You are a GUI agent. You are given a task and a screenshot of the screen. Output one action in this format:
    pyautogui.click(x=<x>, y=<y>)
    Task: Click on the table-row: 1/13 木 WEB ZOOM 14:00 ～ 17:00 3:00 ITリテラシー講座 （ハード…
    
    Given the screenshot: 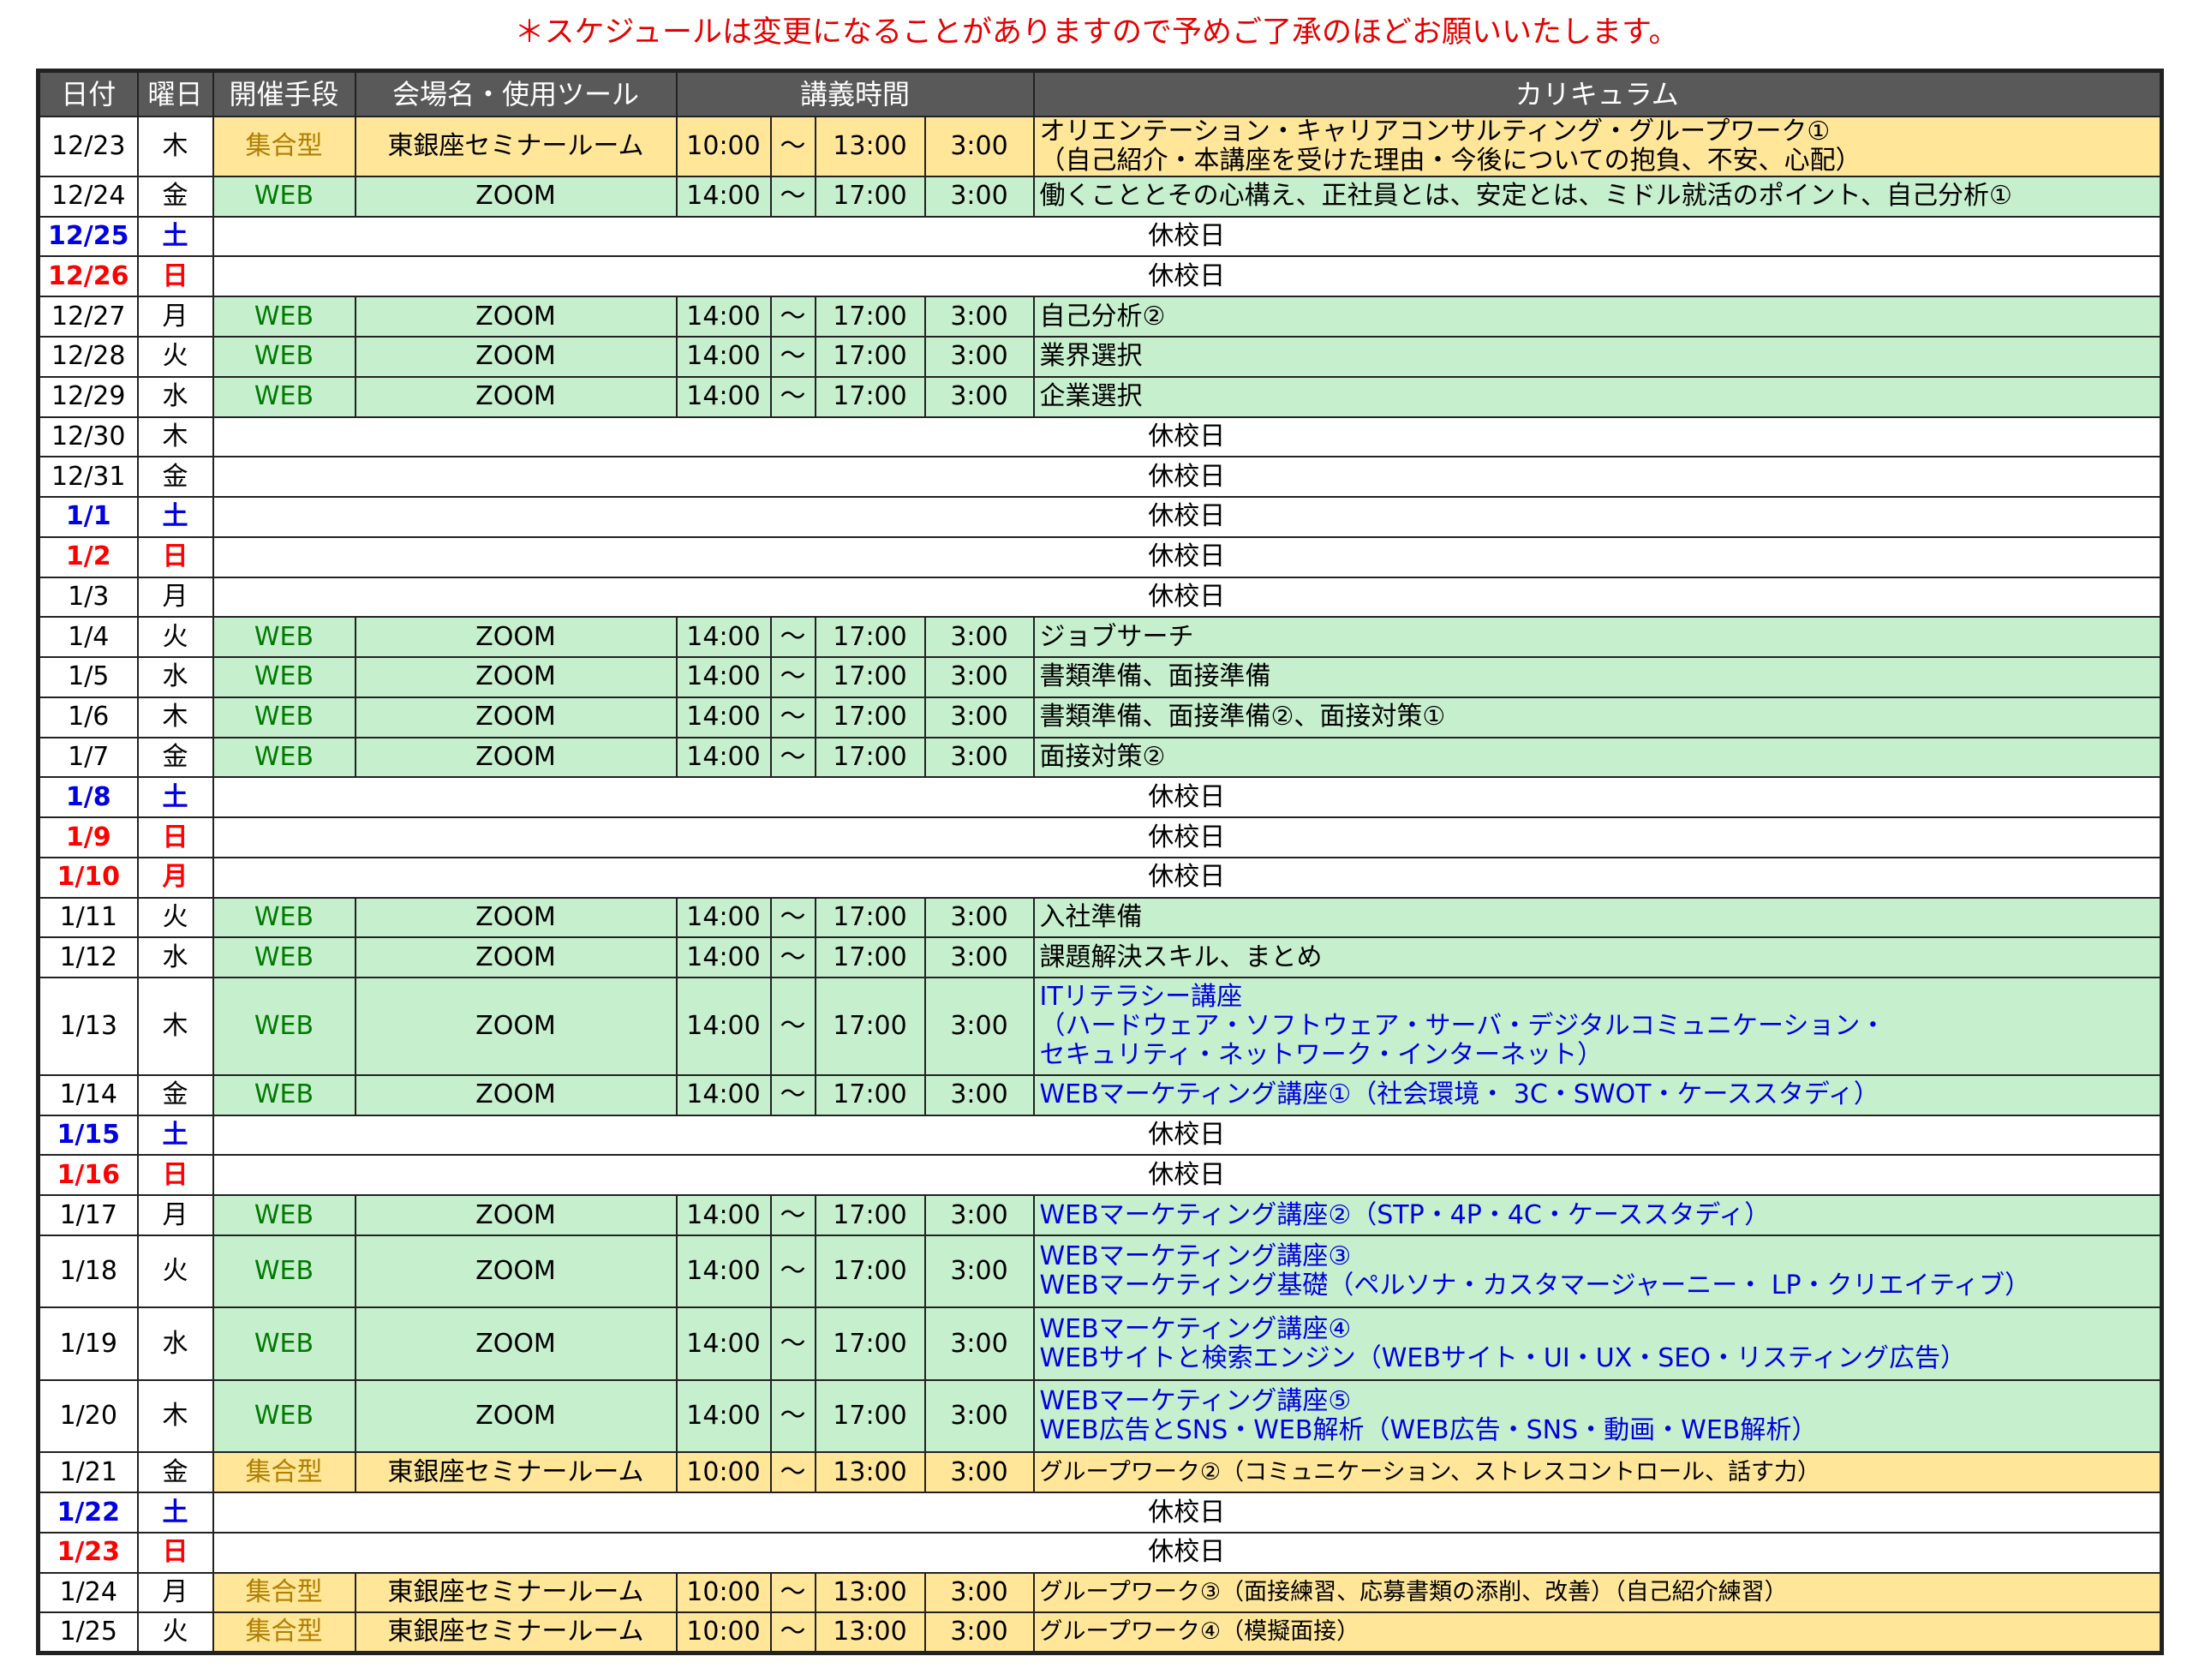 What is the action you would take?
    pyautogui.click(x=1100, y=1026)
    